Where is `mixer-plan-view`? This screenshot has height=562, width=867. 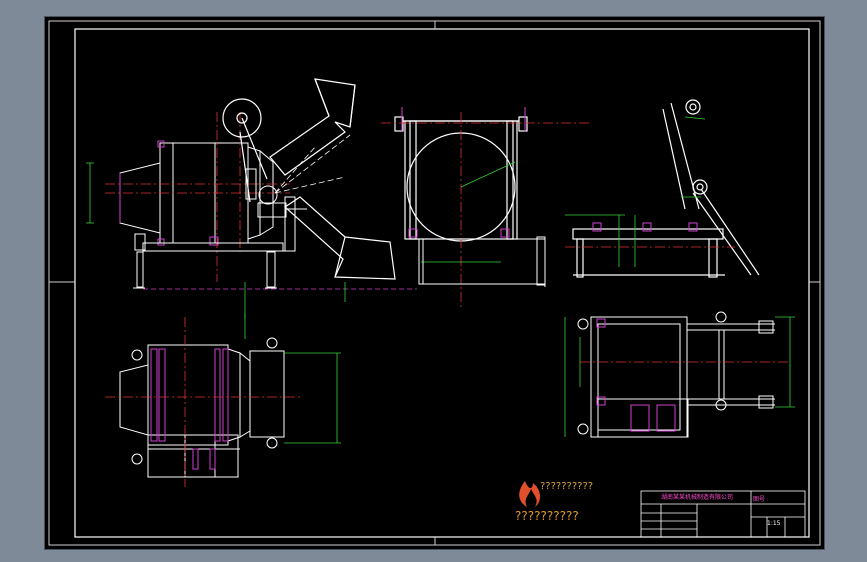 mixer-plan-view is located at coordinates (223, 400).